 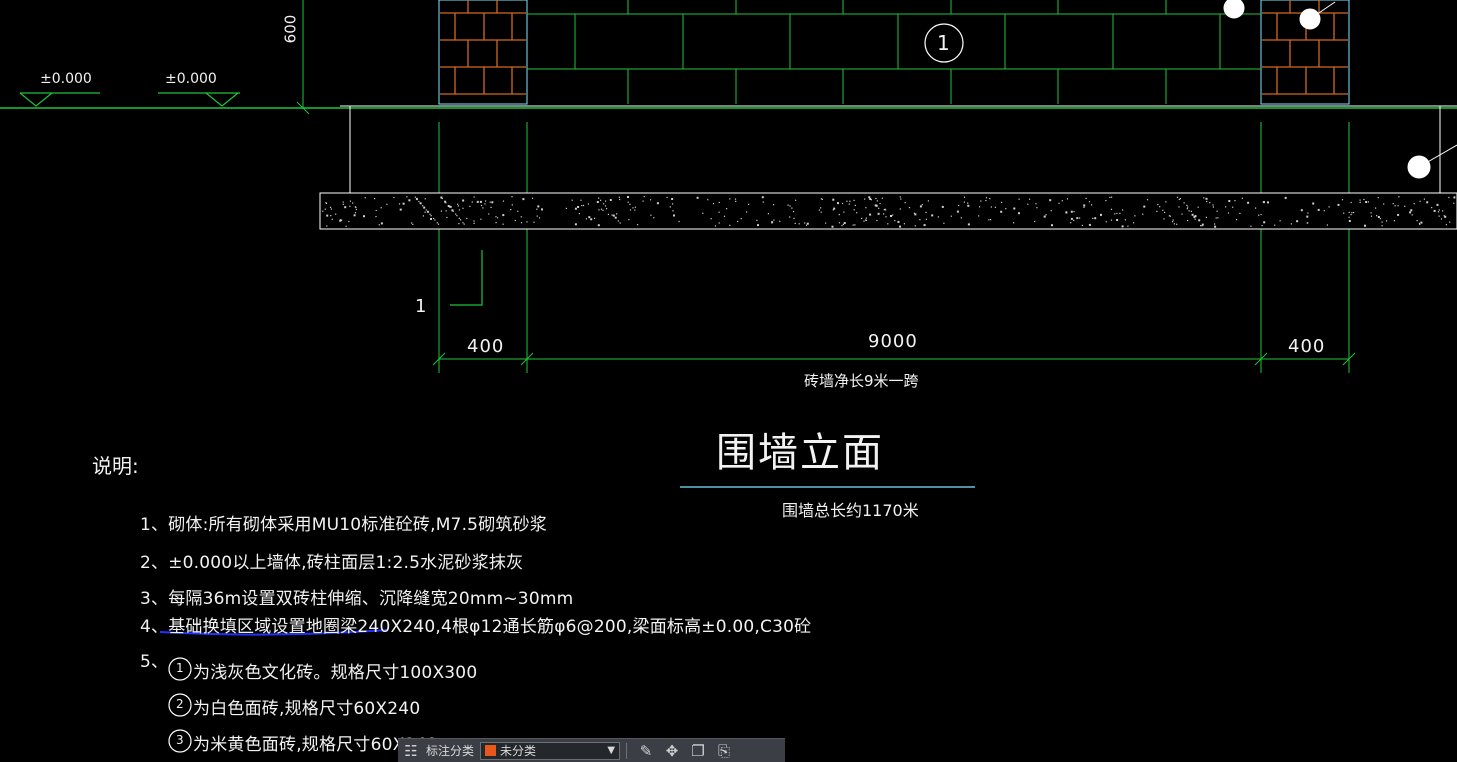 What do you see at coordinates (550, 750) in the screenshot?
I see `category-select: 未分类 ▼` at bounding box center [550, 750].